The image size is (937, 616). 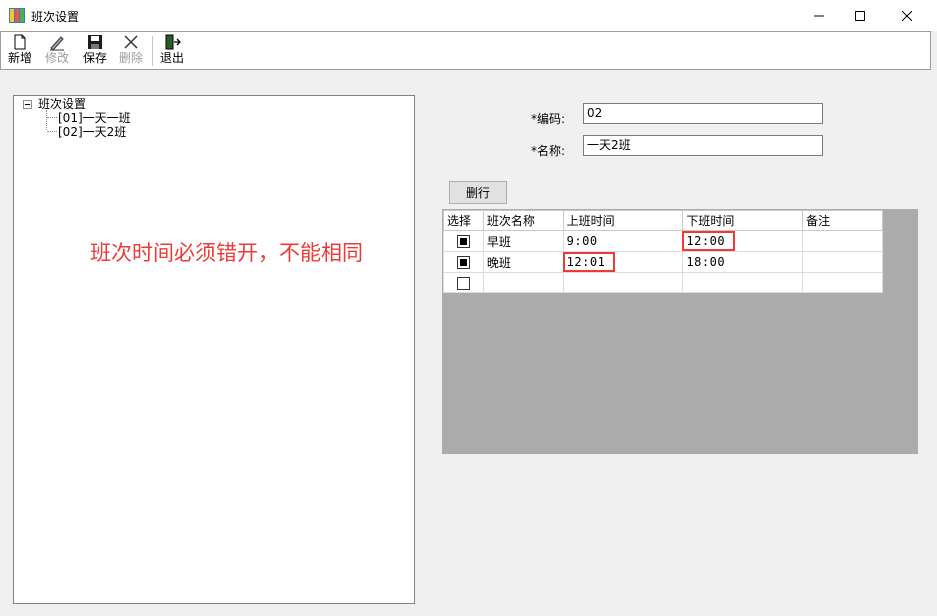 I want to click on header-shift-name: 班次名称, so click(x=523, y=220).